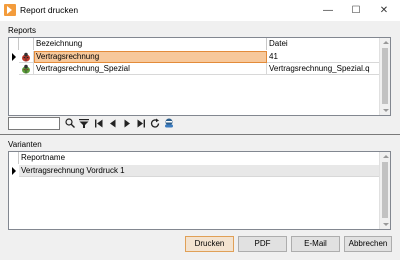 The image size is (400, 260). What do you see at coordinates (150, 69) in the screenshot?
I see `cell-bezeichnung: Vertragsrechnung_Spezial` at bounding box center [150, 69].